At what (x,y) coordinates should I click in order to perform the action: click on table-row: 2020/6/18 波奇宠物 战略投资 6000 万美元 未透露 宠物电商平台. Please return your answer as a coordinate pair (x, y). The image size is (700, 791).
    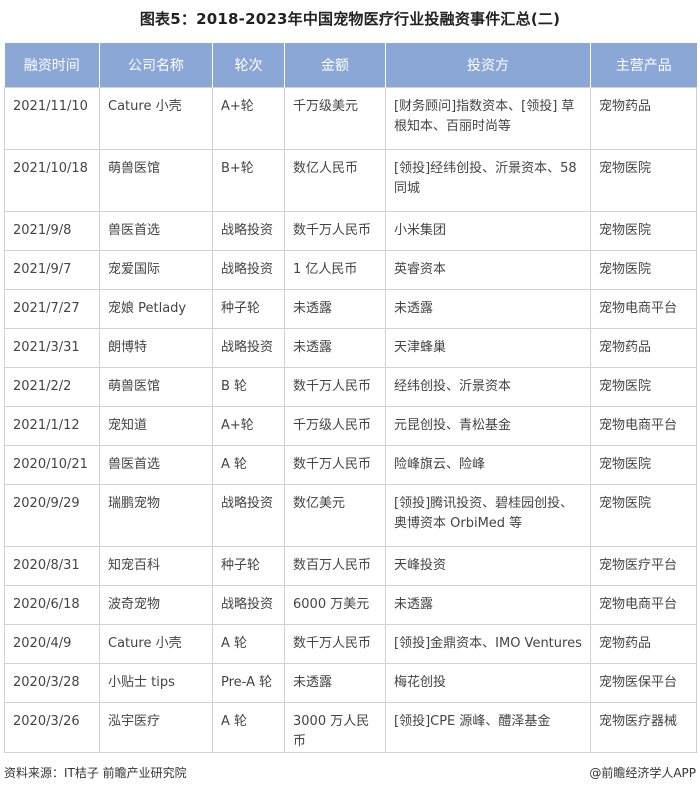
    Looking at the image, I should click on (350, 605).